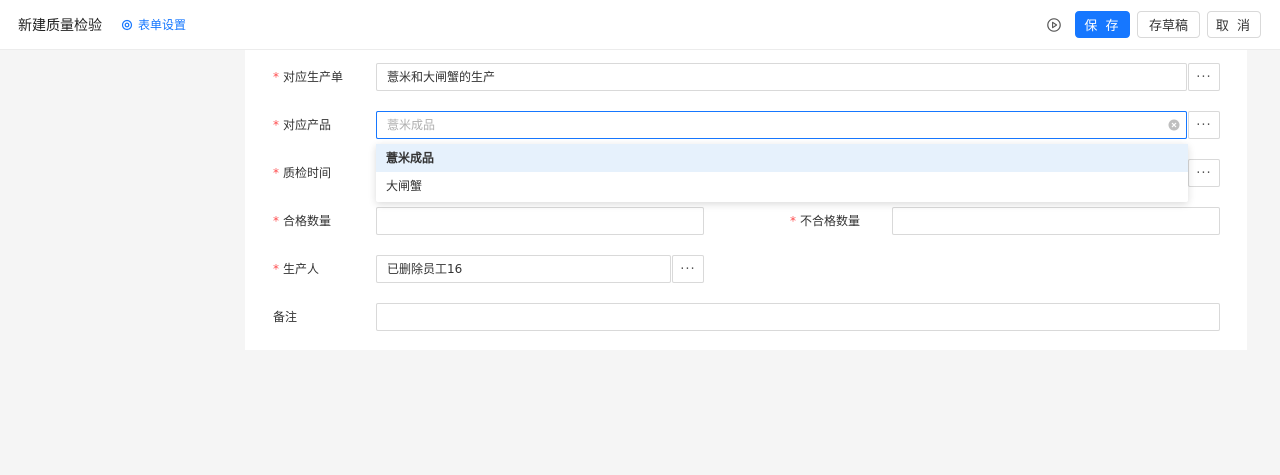  I want to click on qualified-qty-label: * 合格数量, so click(302, 221).